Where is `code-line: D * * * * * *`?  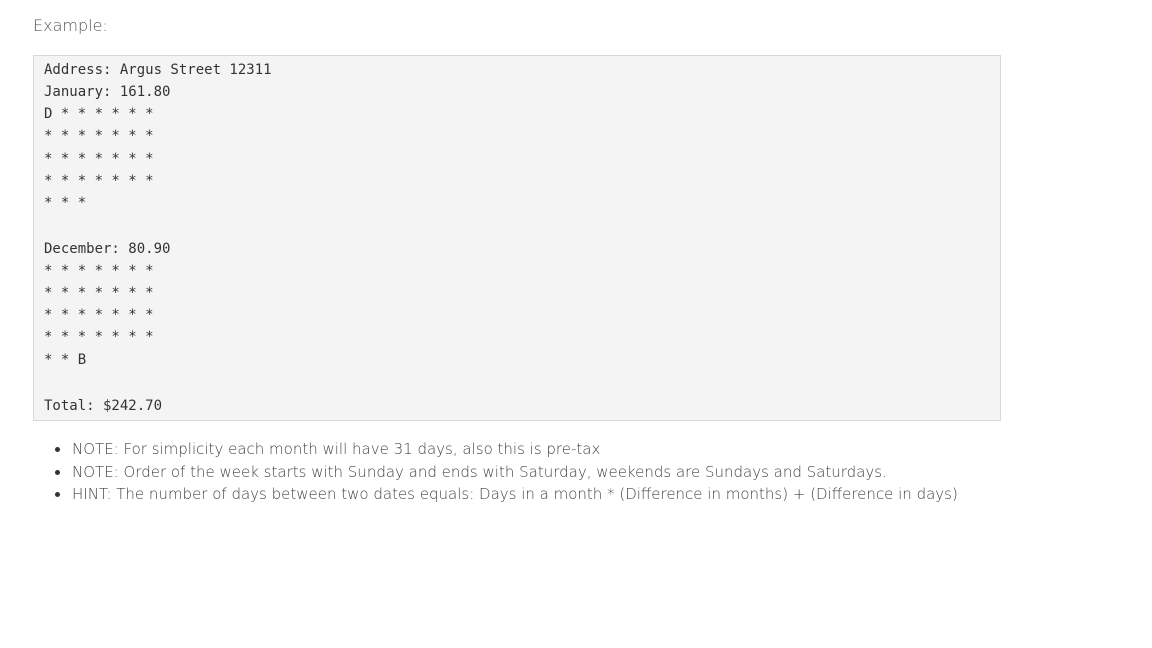
code-line: D * * * * * * is located at coordinates (99, 114).